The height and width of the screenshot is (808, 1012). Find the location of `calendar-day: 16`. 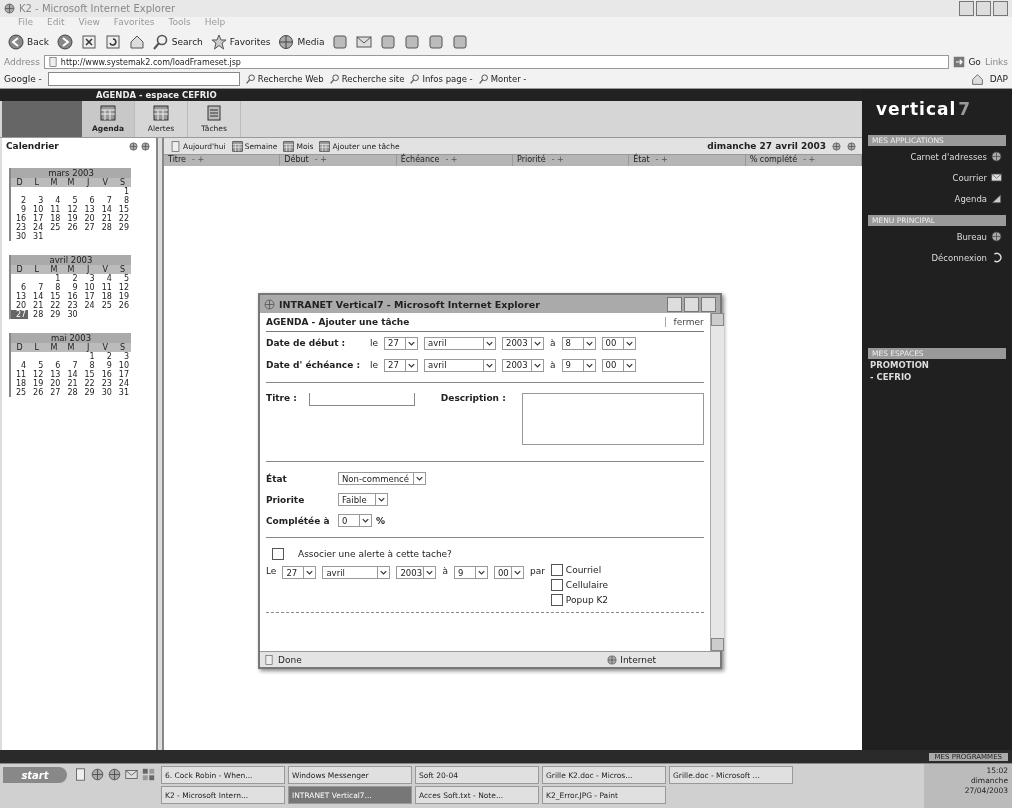

calendar-day: 16 is located at coordinates (20, 218).